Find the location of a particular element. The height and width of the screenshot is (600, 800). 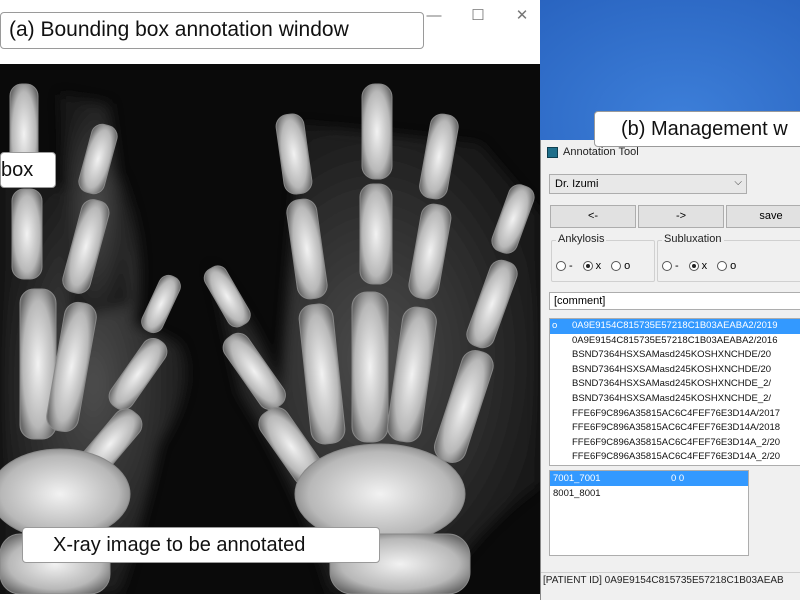

subluxation-radio-x: x is located at coordinates (697, 266).